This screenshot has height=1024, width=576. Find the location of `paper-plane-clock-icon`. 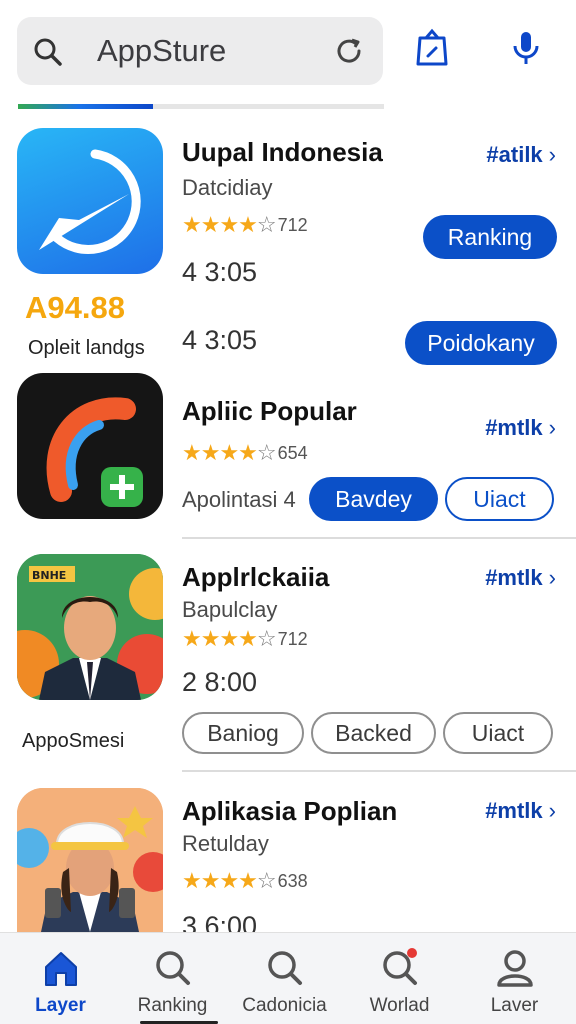

paper-plane-clock-icon is located at coordinates (90, 202).